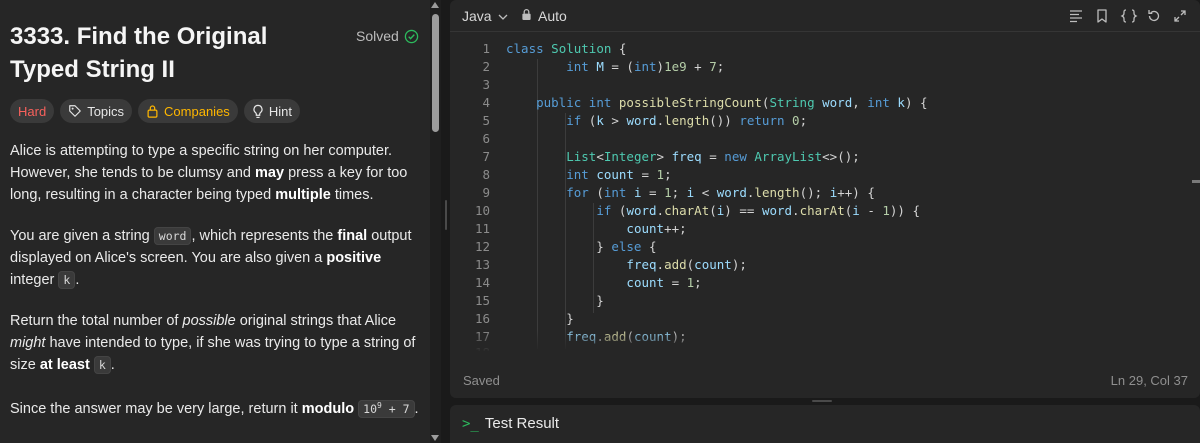 The height and width of the screenshot is (443, 1200). What do you see at coordinates (486, 138) in the screenshot?
I see `line-number: 6` at bounding box center [486, 138].